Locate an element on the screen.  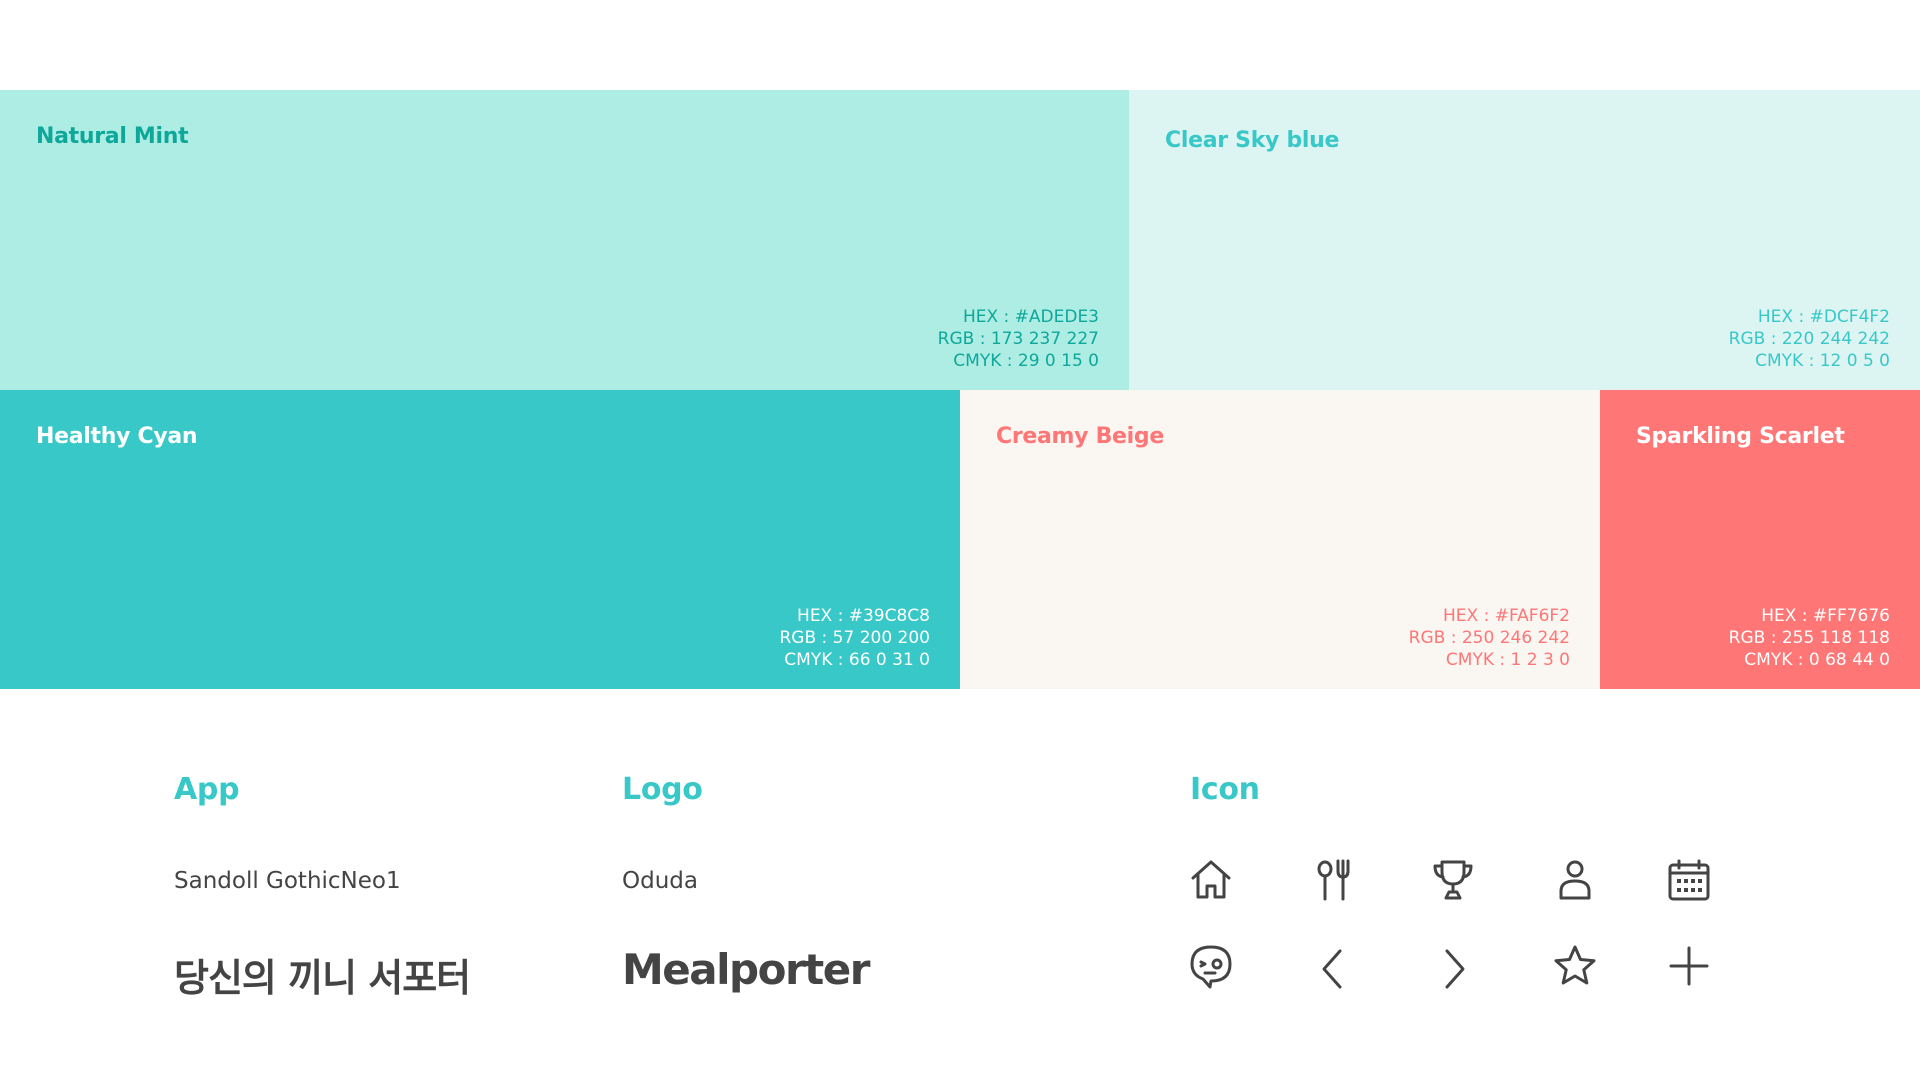
icon-section-title: Icon is located at coordinates (1225, 789).